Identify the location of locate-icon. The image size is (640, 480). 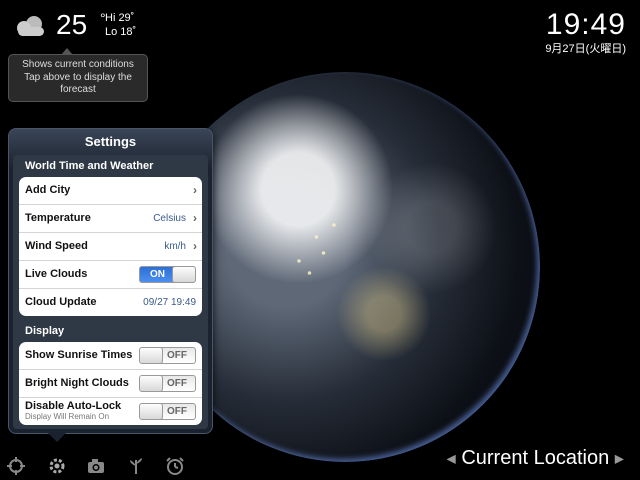
(16, 466).